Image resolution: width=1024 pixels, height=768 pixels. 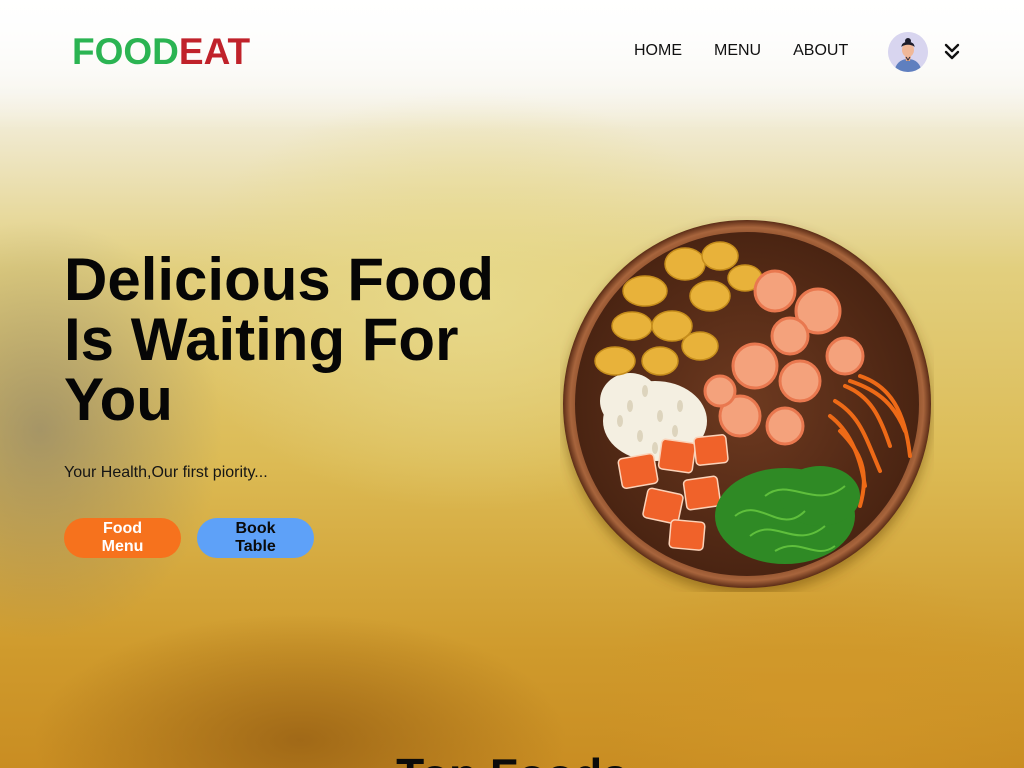 I want to click on hero-title-line-1: Delicious Food, so click(x=279, y=279).